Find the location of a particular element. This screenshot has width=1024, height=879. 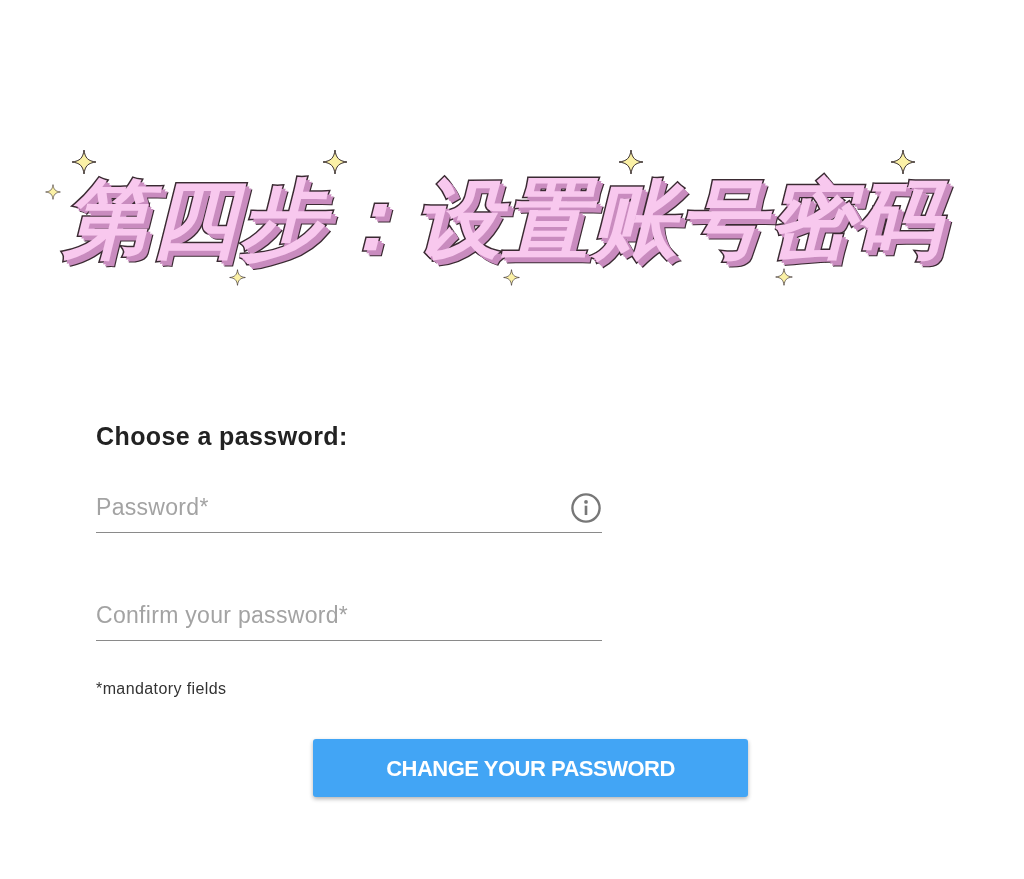

mandatory-note: *mandatory fields is located at coordinates (162, 689).